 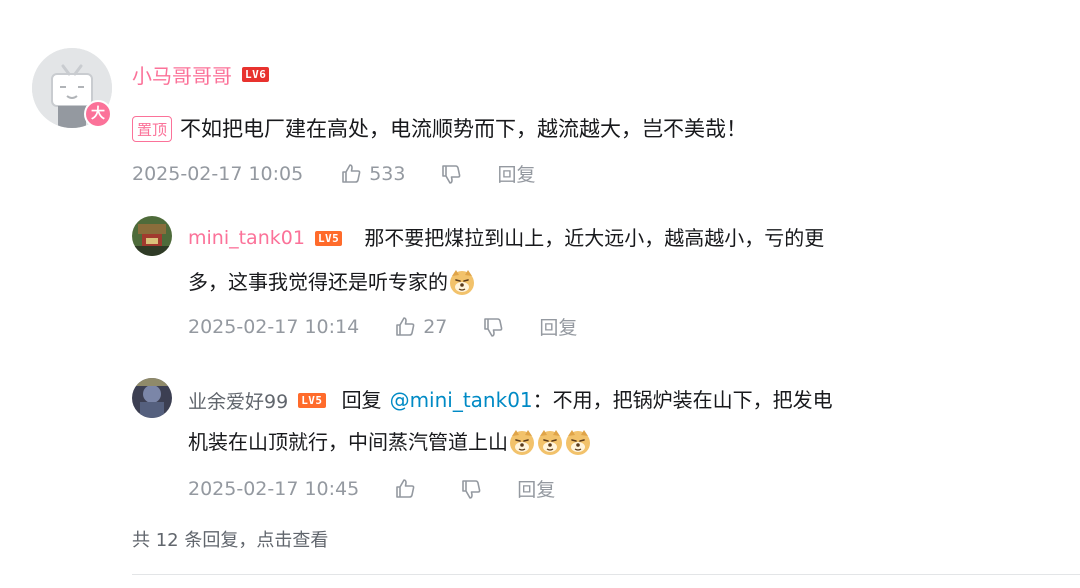 I want to click on reply-prefix: 回复, so click(x=361, y=400).